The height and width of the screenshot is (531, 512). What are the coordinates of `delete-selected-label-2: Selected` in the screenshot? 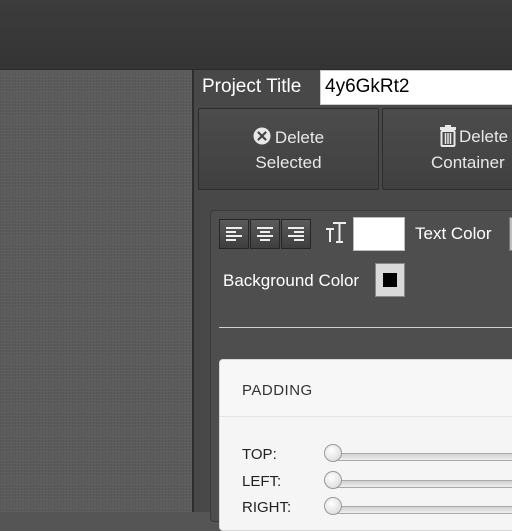 It's located at (288, 162).